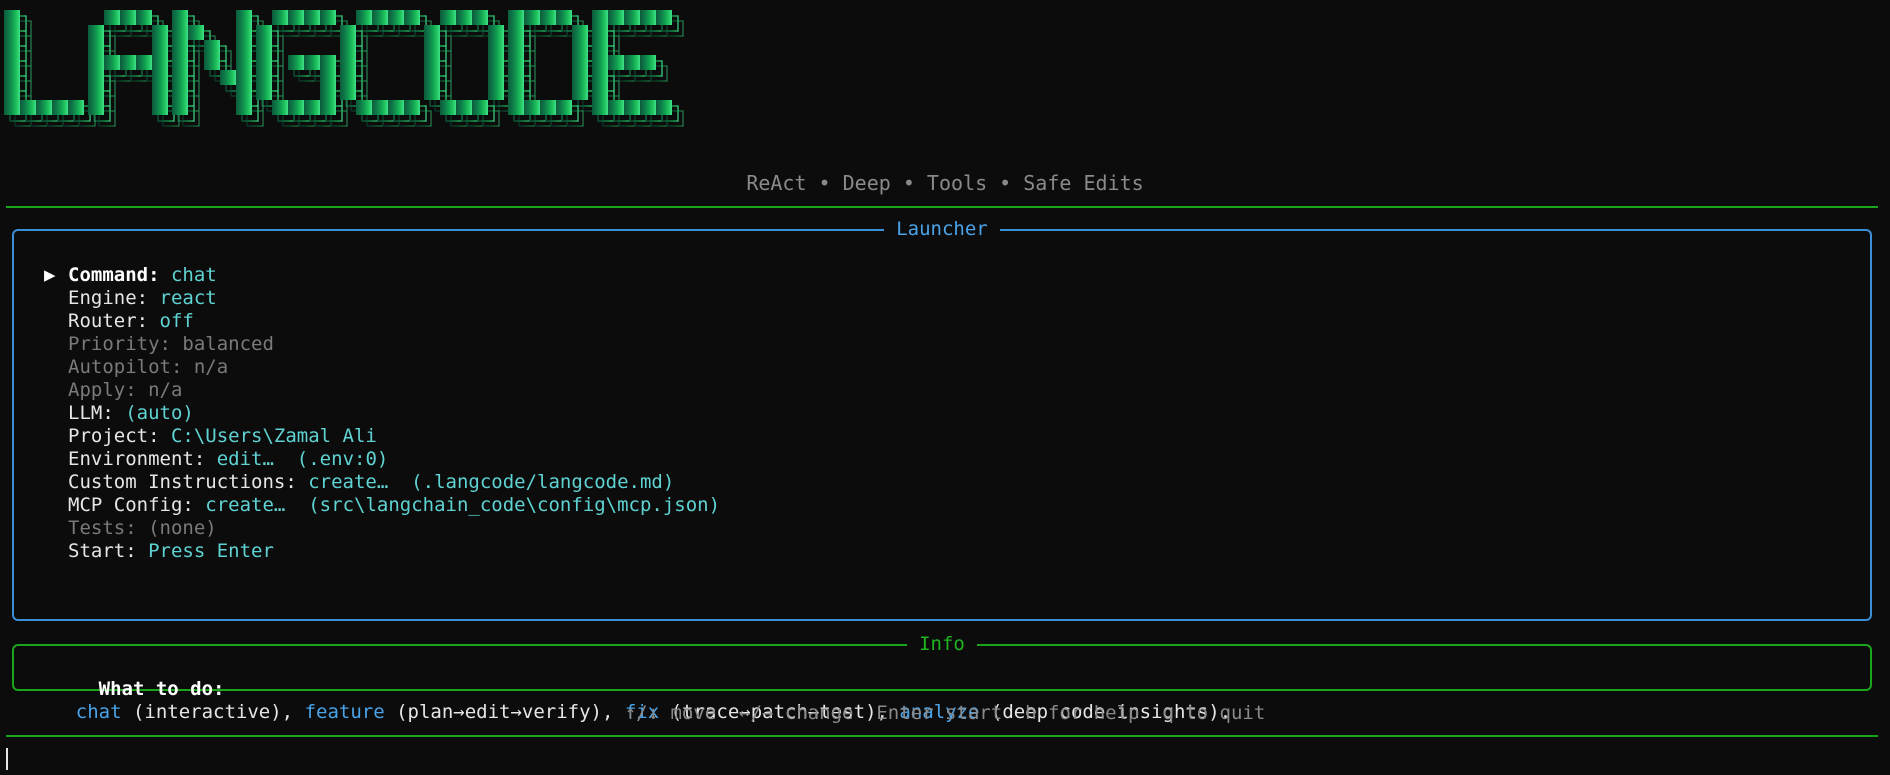 The image size is (1890, 775). I want to click on info-lead: What to do:, so click(161, 689).